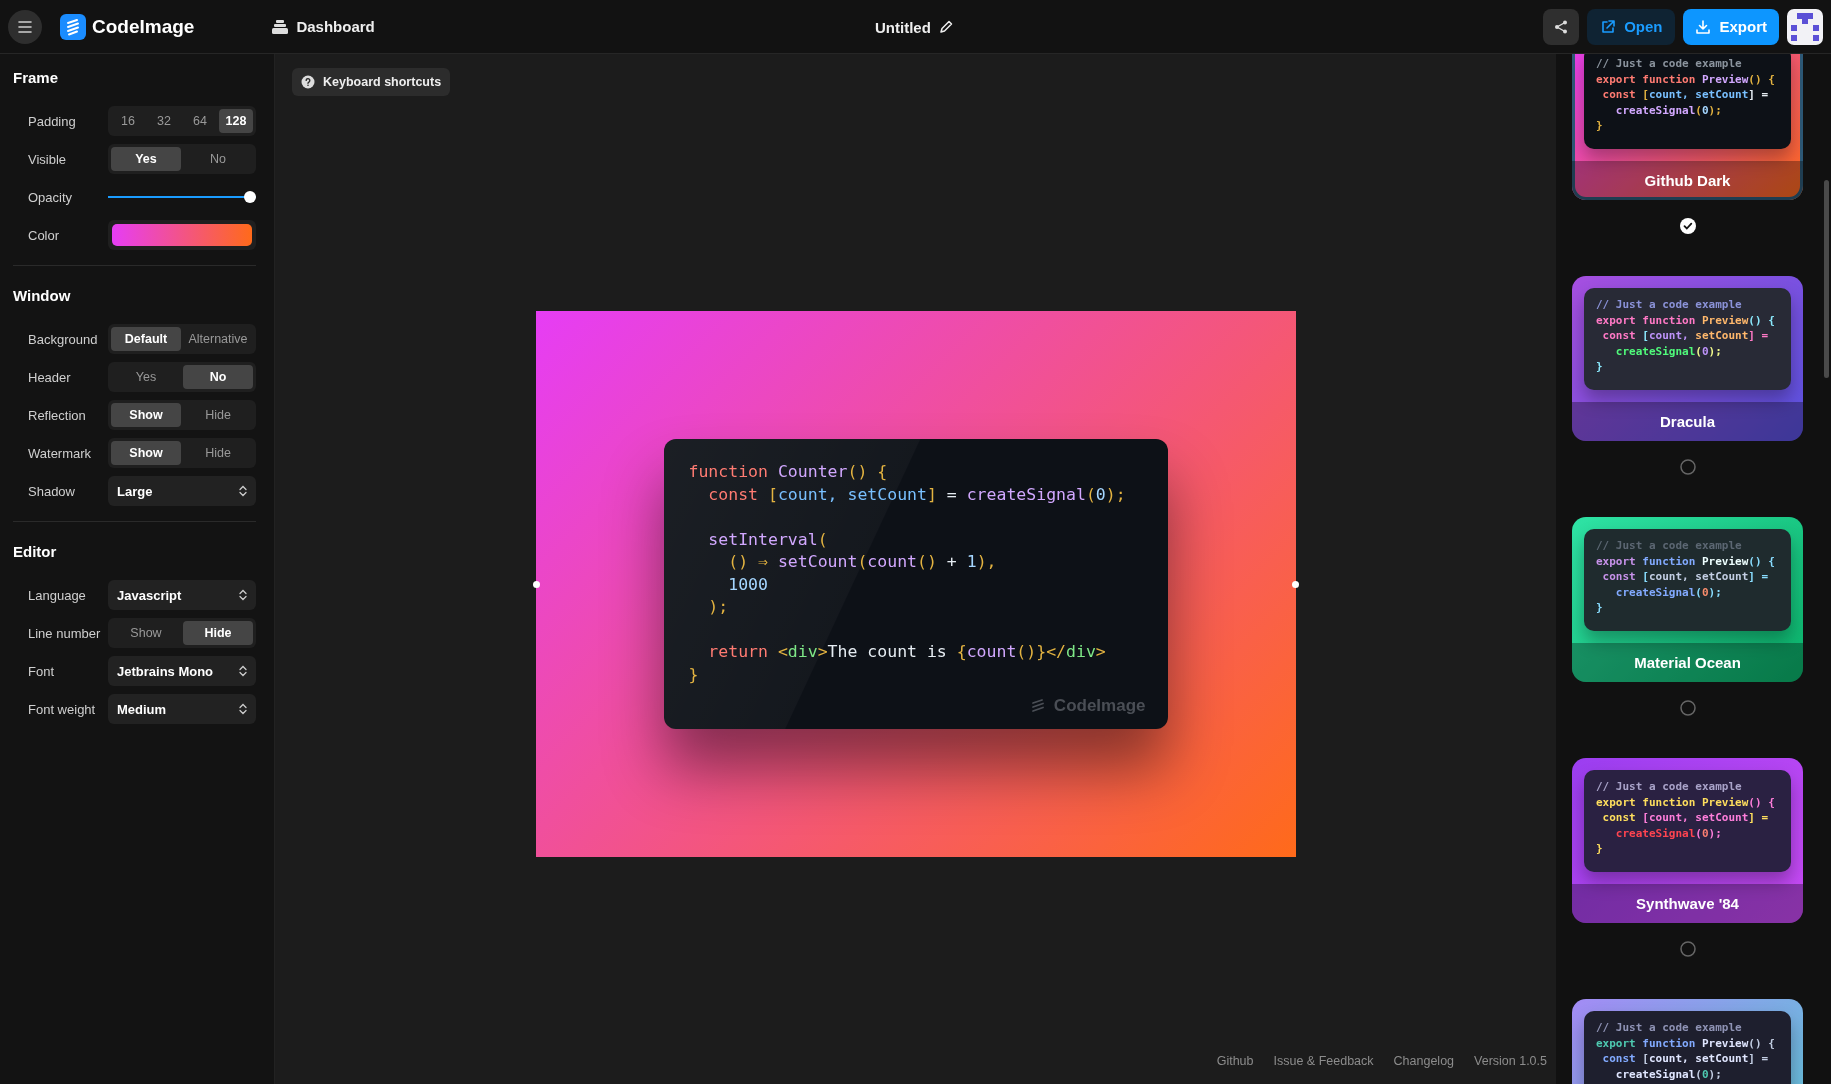  What do you see at coordinates (146, 339) in the screenshot?
I see `segment-option: Default` at bounding box center [146, 339].